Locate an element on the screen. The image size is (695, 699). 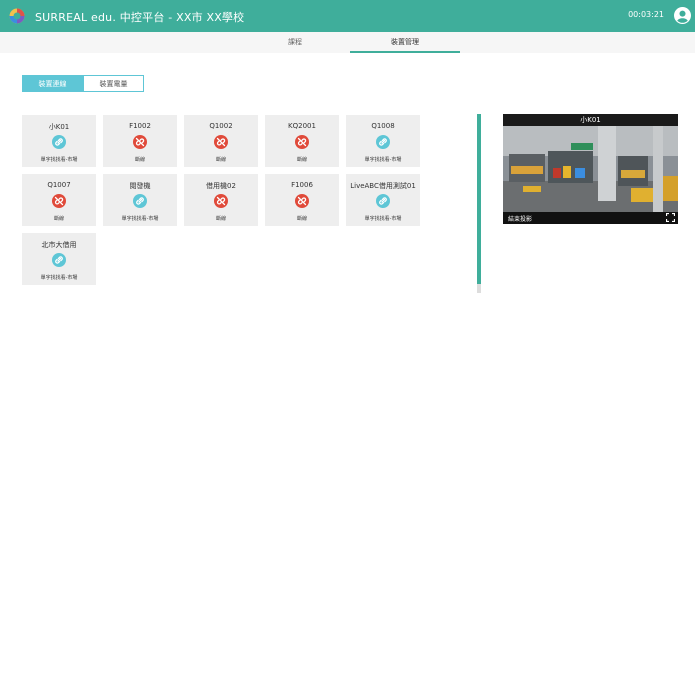
app-title: SURREAL edu. 中控平台 - XX市 XX學校 is located at coordinates (140, 17).